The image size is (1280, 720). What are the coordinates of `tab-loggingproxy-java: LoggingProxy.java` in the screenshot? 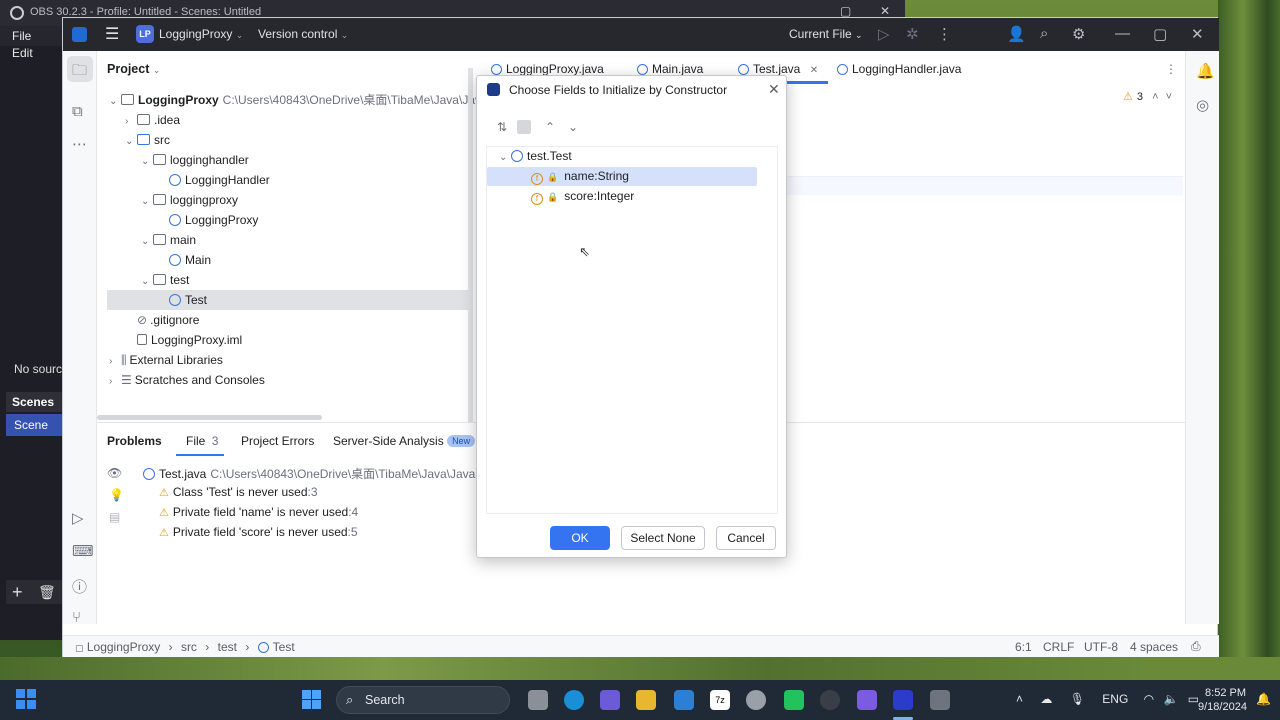 It's located at (547, 69).